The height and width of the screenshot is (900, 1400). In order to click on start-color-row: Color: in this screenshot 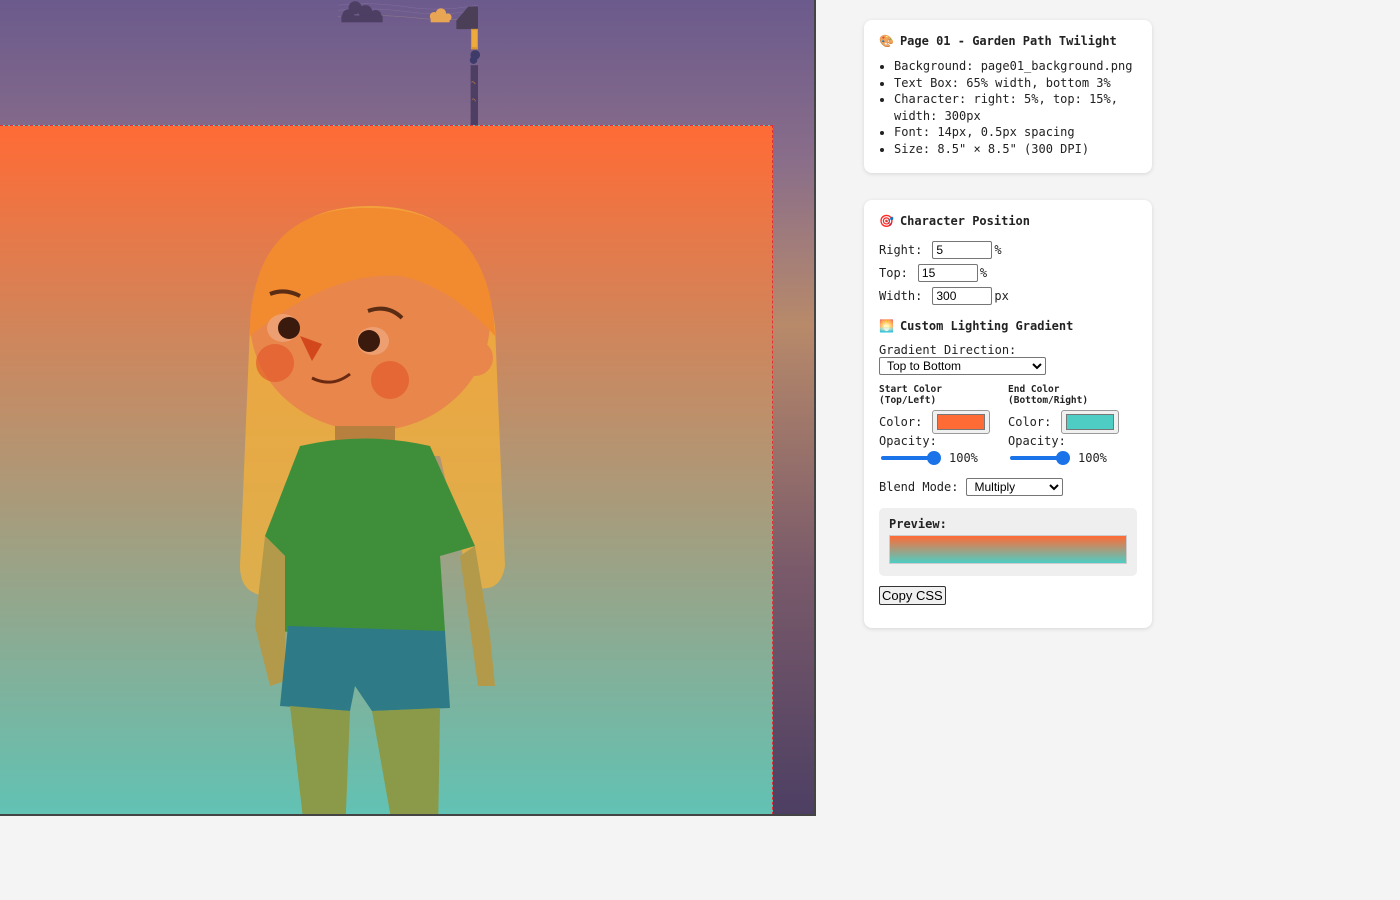, I will do `click(943, 422)`.